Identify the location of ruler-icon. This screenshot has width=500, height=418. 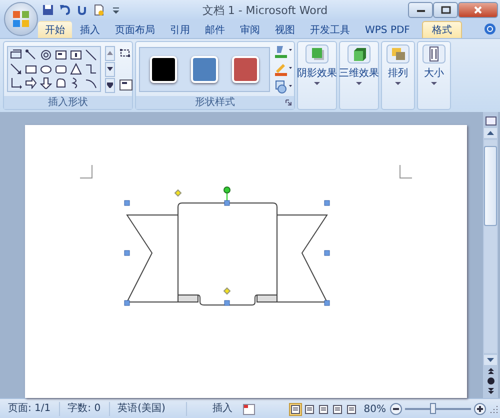
(490, 121).